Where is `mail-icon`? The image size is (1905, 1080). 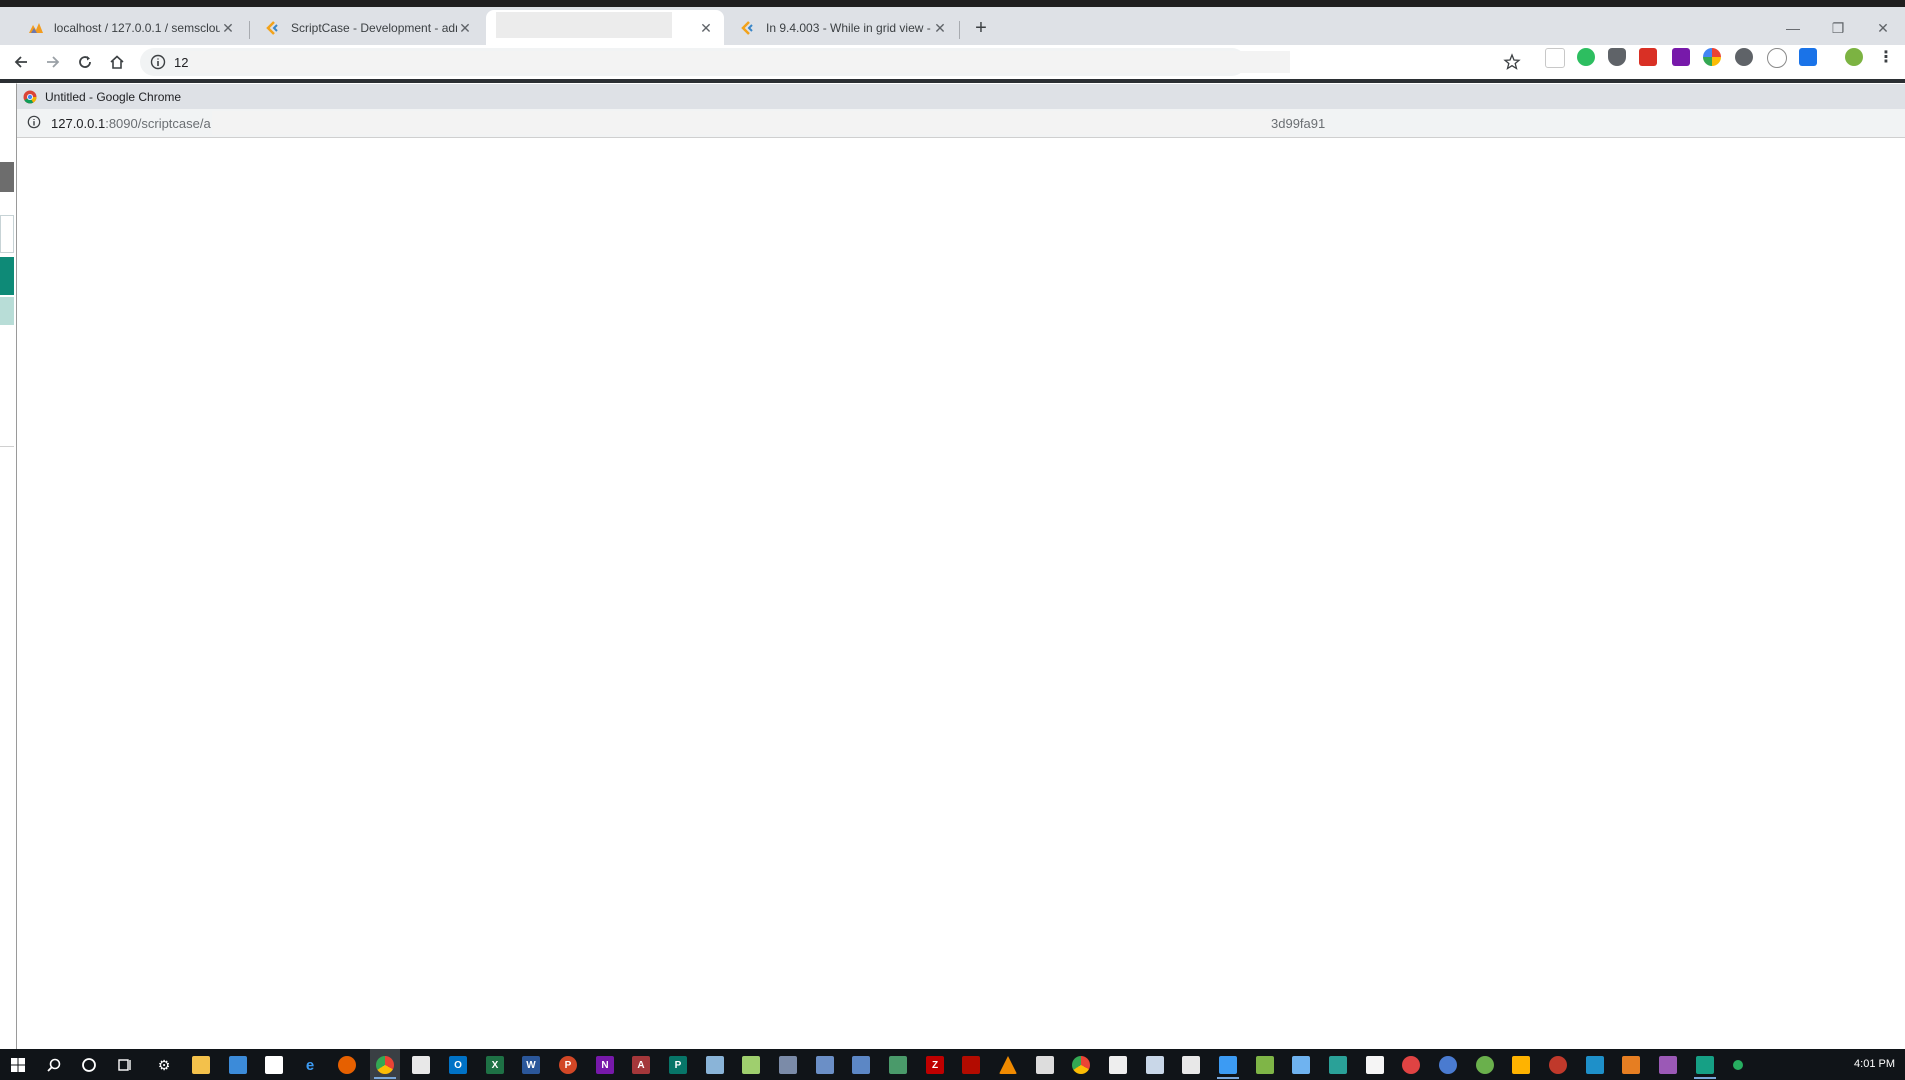 mail-icon is located at coordinates (421, 1065).